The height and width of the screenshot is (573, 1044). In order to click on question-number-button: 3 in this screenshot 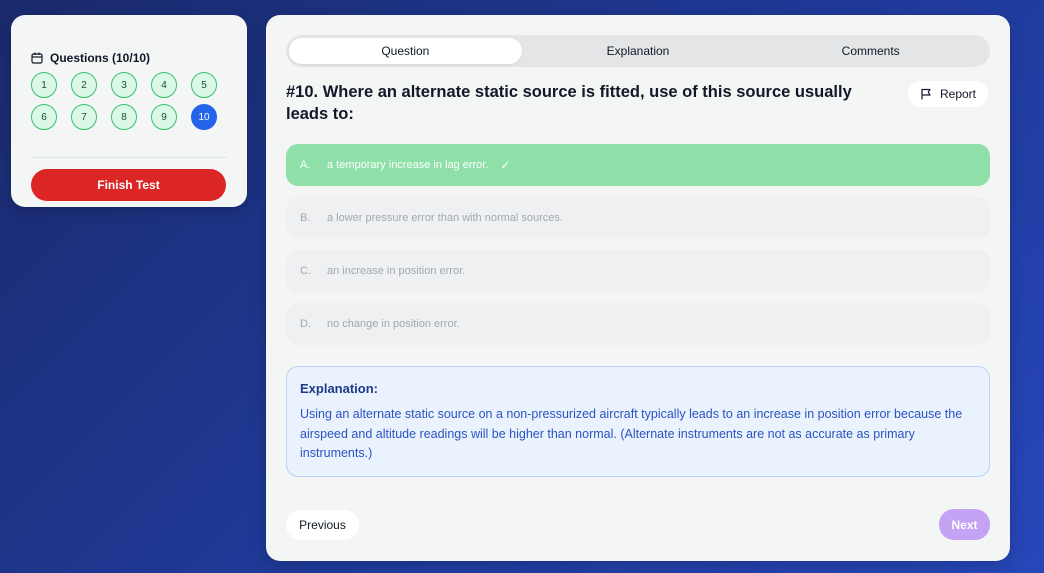, I will do `click(124, 85)`.